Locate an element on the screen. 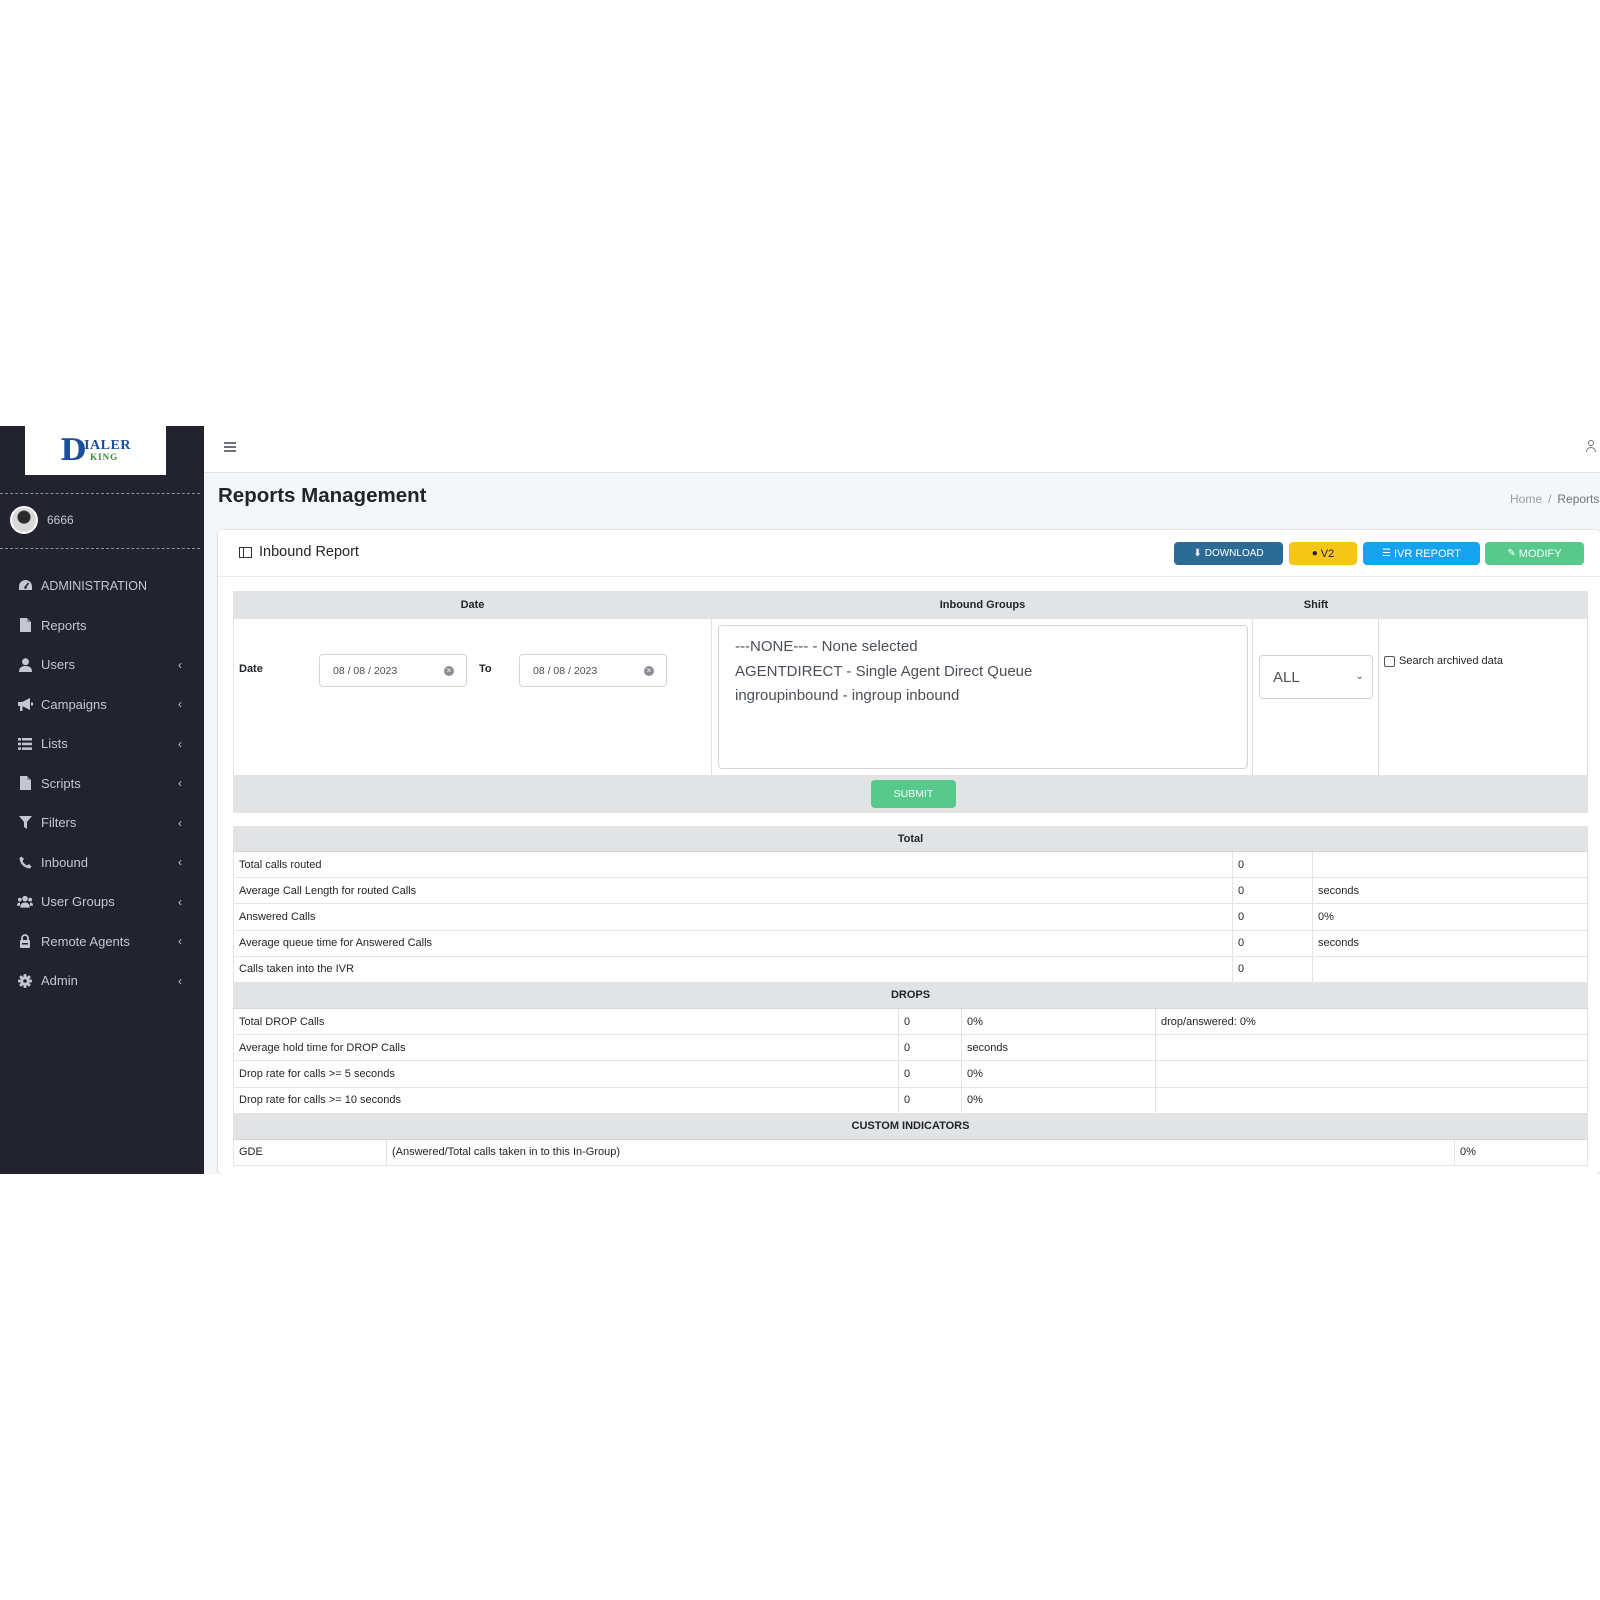  sidebar-item-user-groups: User Groups ‹ is located at coordinates (102, 902).